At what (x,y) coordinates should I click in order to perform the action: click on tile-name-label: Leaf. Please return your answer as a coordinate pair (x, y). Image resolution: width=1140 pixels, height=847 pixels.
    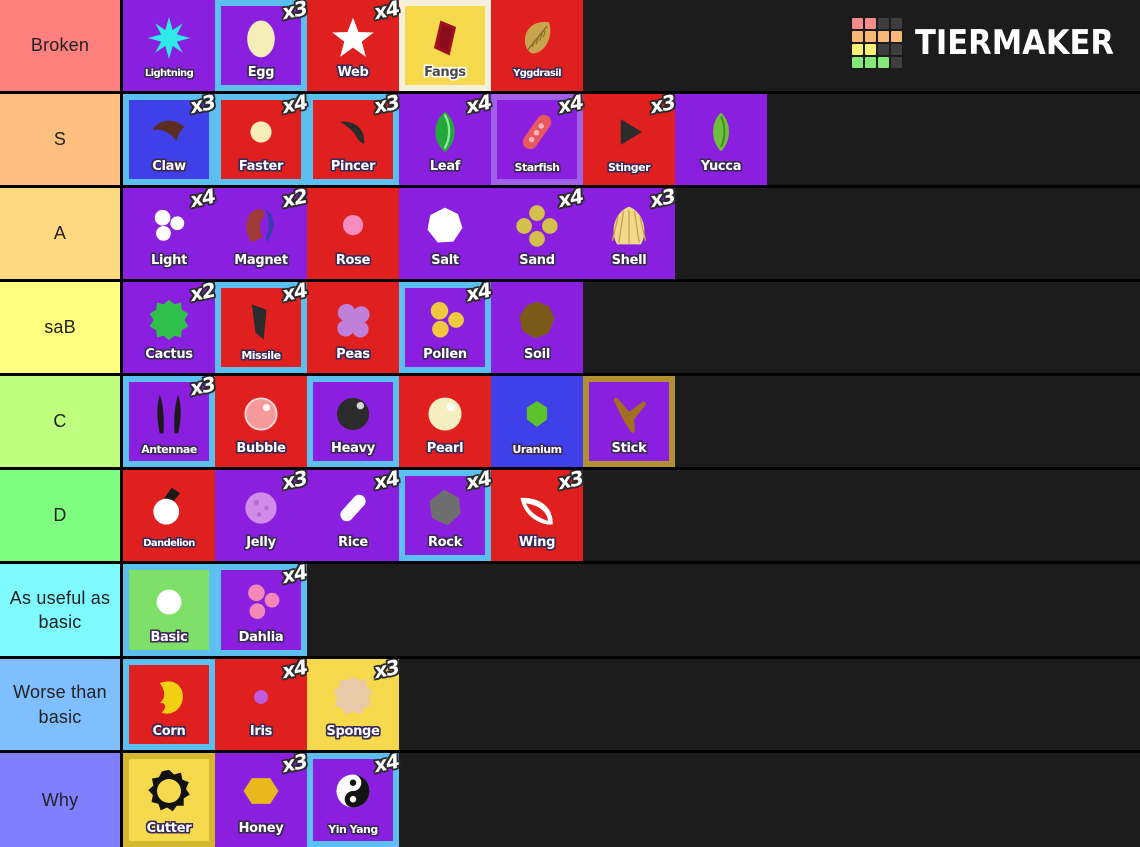
    Looking at the image, I should click on (445, 166).